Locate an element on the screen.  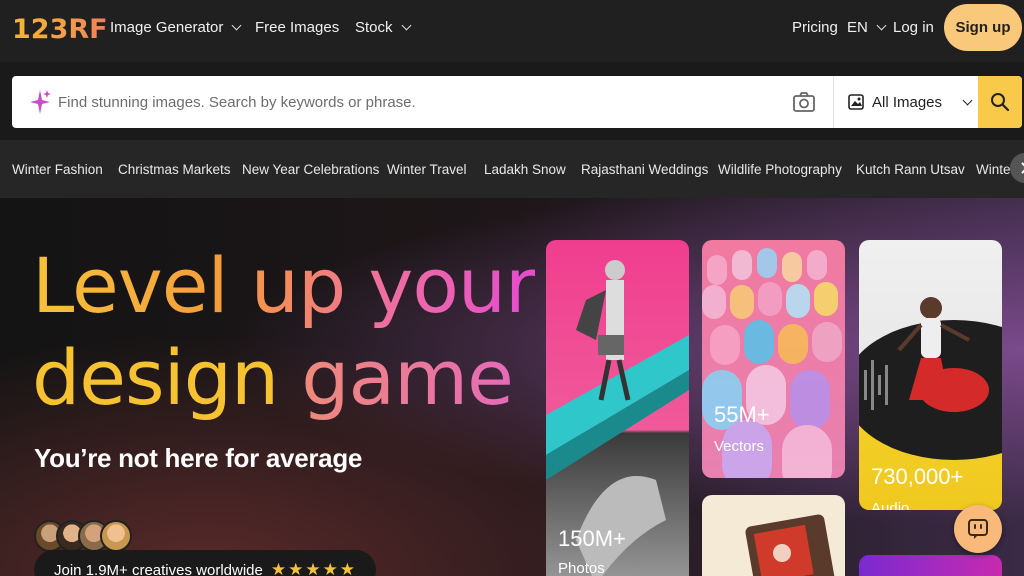
trending-tag: Winter Fashion is located at coordinates (57, 169).